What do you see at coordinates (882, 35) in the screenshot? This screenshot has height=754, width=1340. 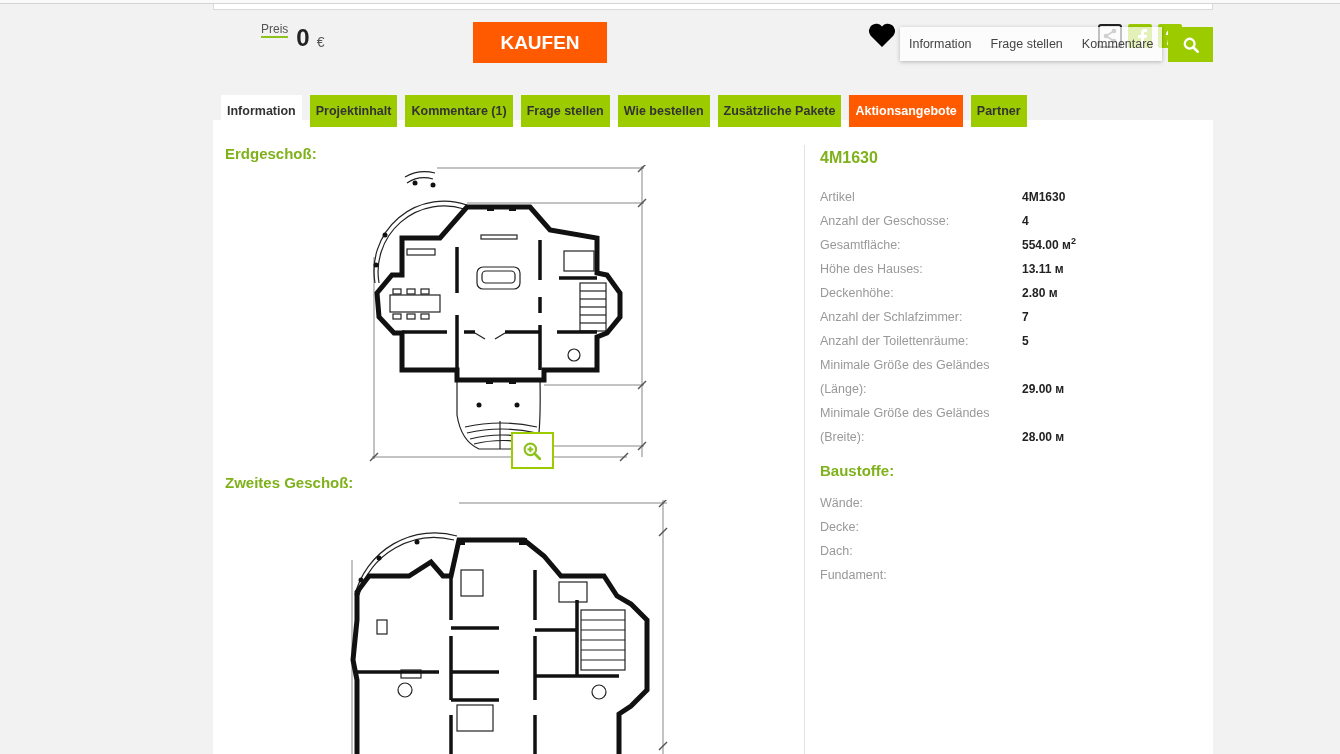 I see `heart-icon` at bounding box center [882, 35].